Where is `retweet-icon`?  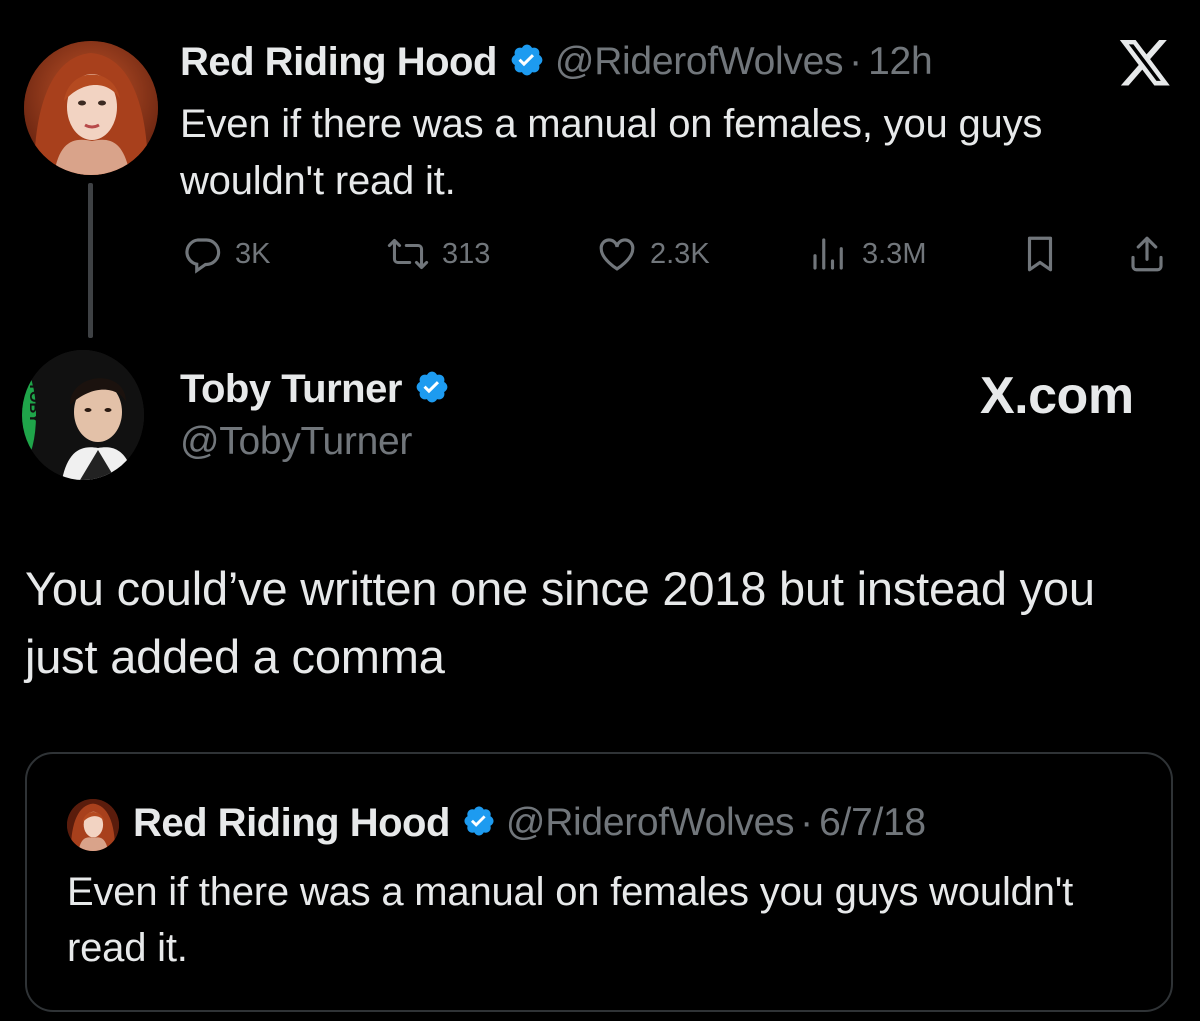
retweet-icon is located at coordinates (408, 254).